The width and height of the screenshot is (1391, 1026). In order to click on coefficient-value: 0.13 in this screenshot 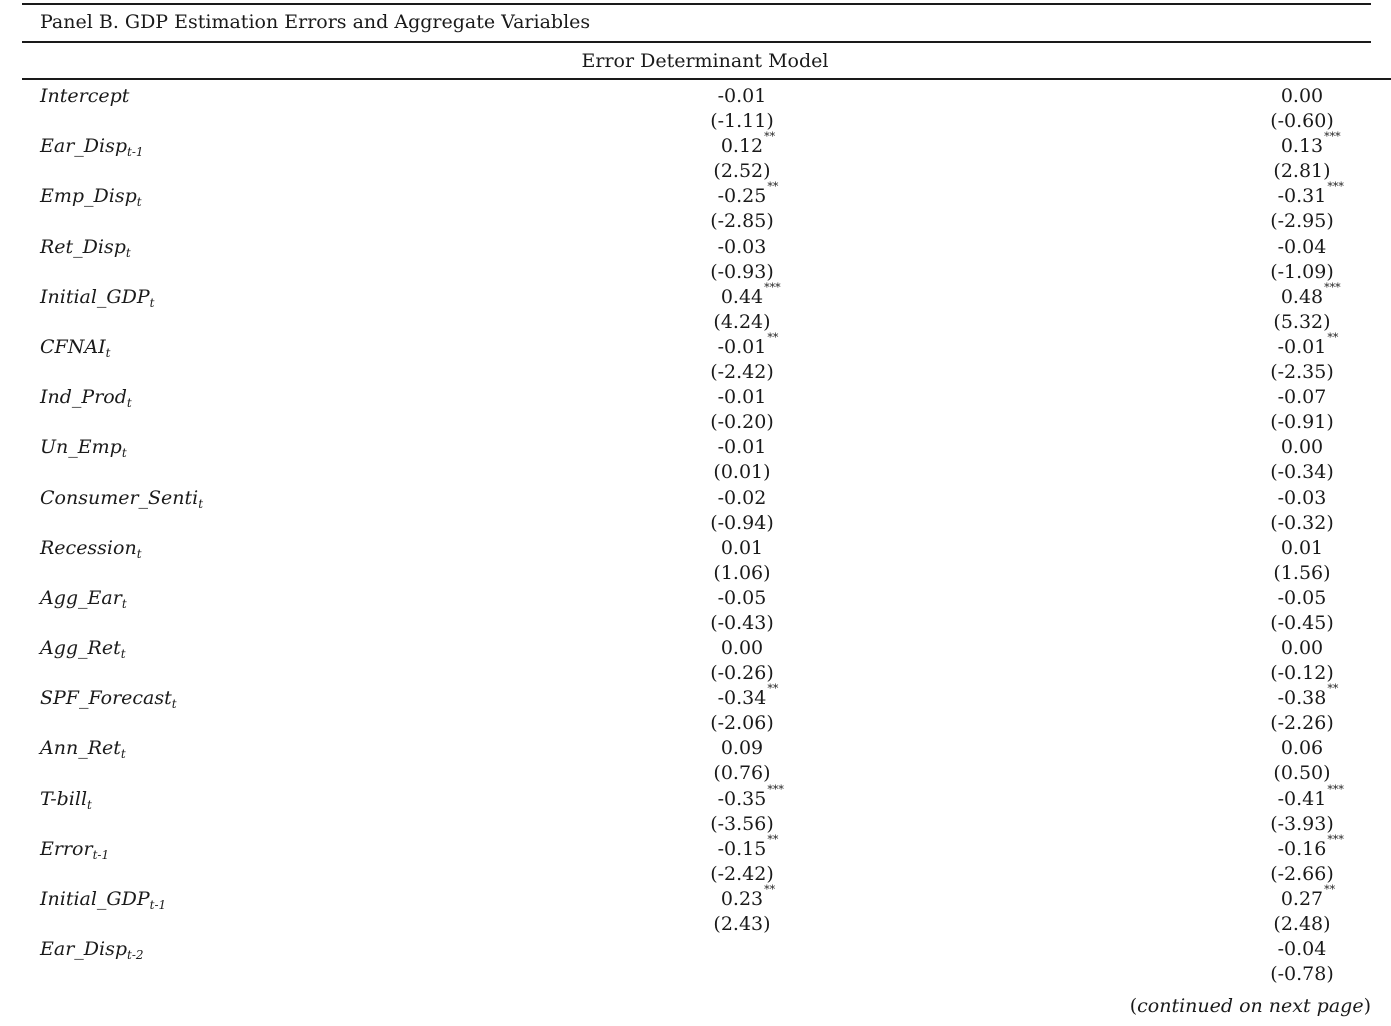, I will do `click(1302, 146)`.